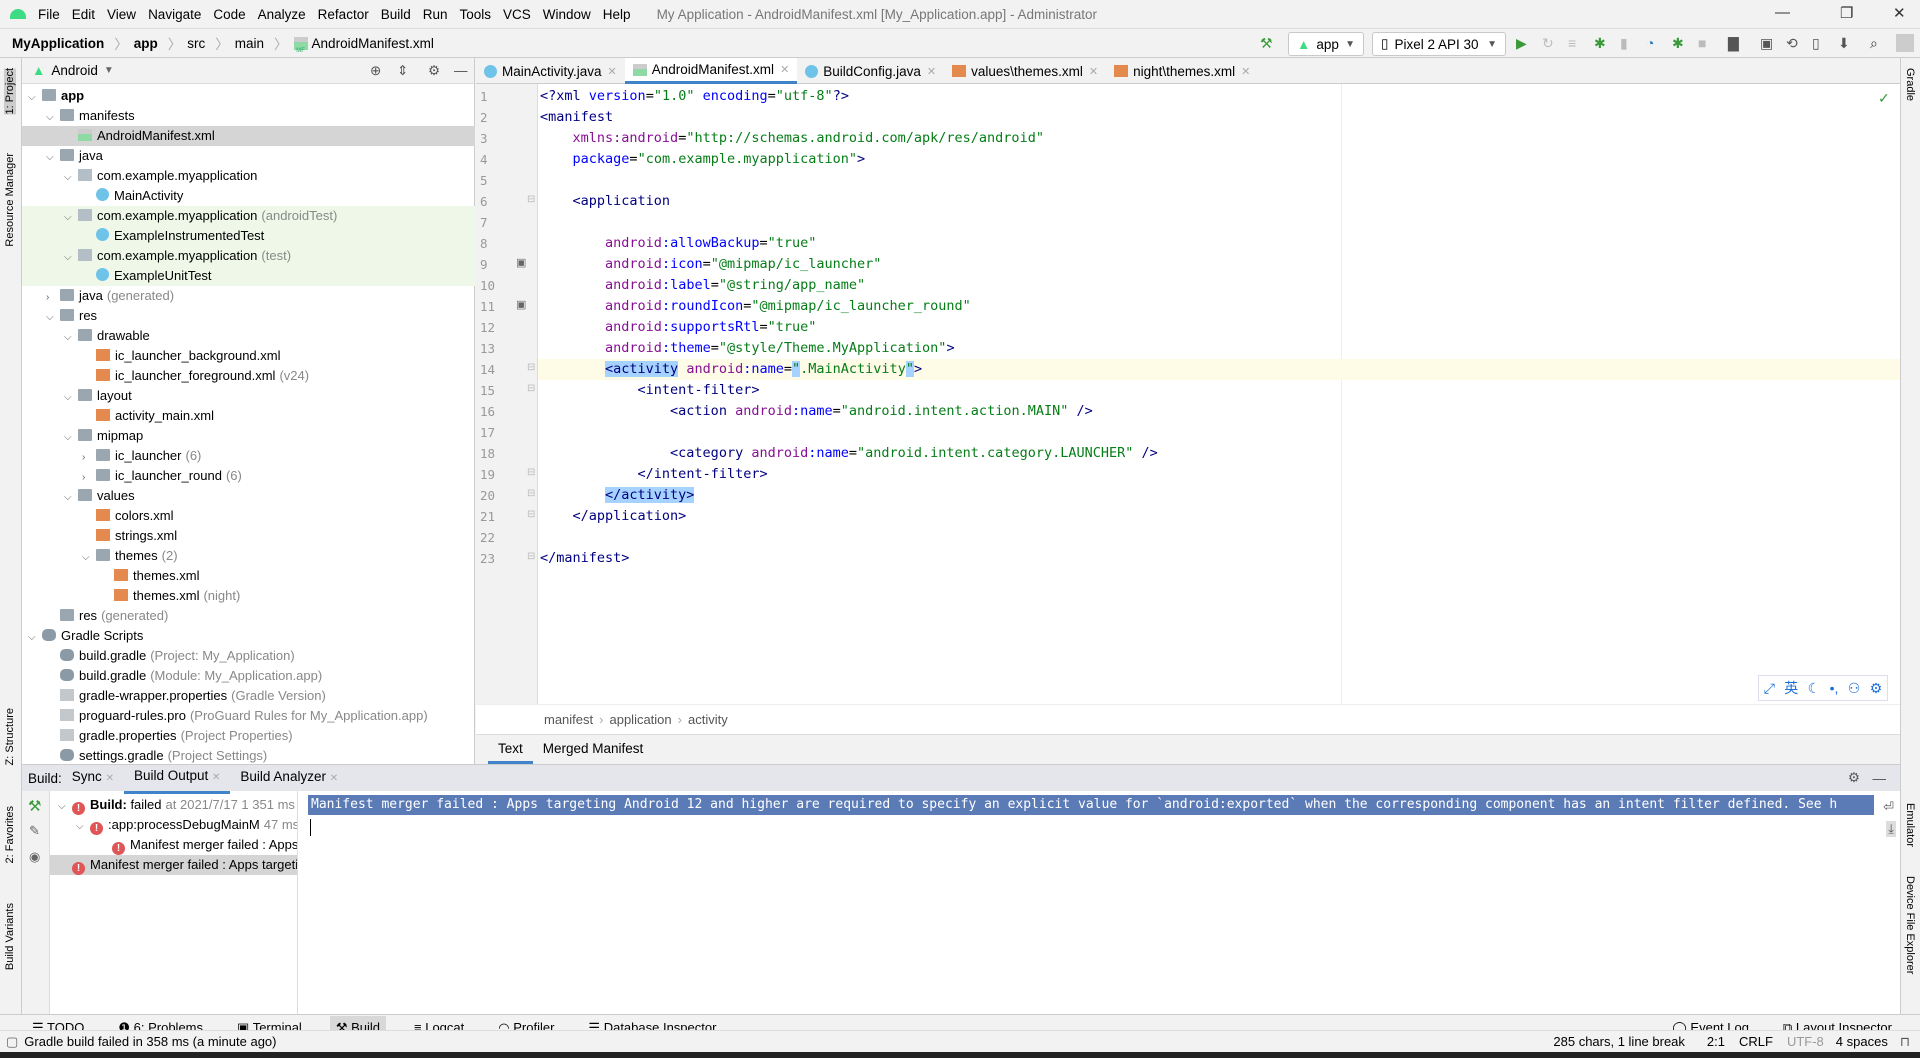  I want to click on ime-user-icon: ⚇, so click(1854, 688).